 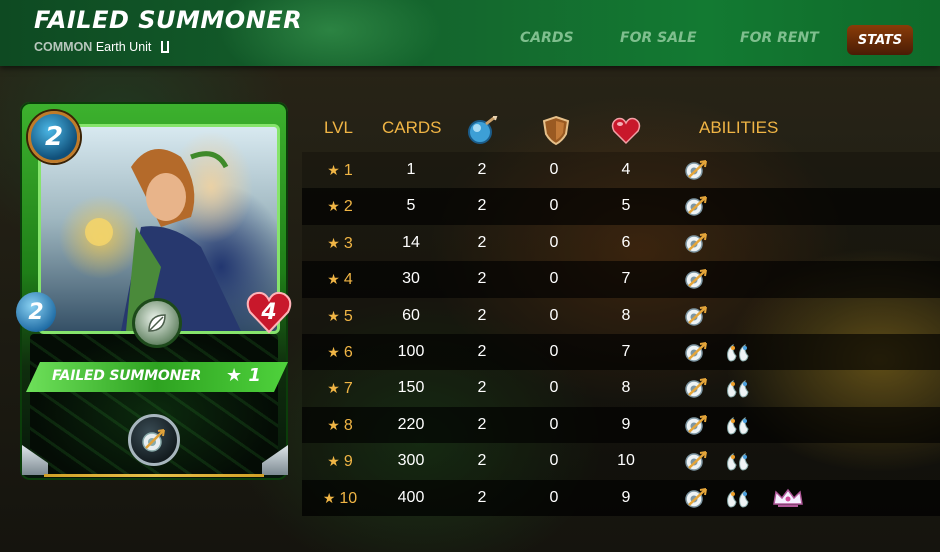 What do you see at coordinates (779, 38) in the screenshot?
I see `tab-for-rent: FOR RENT` at bounding box center [779, 38].